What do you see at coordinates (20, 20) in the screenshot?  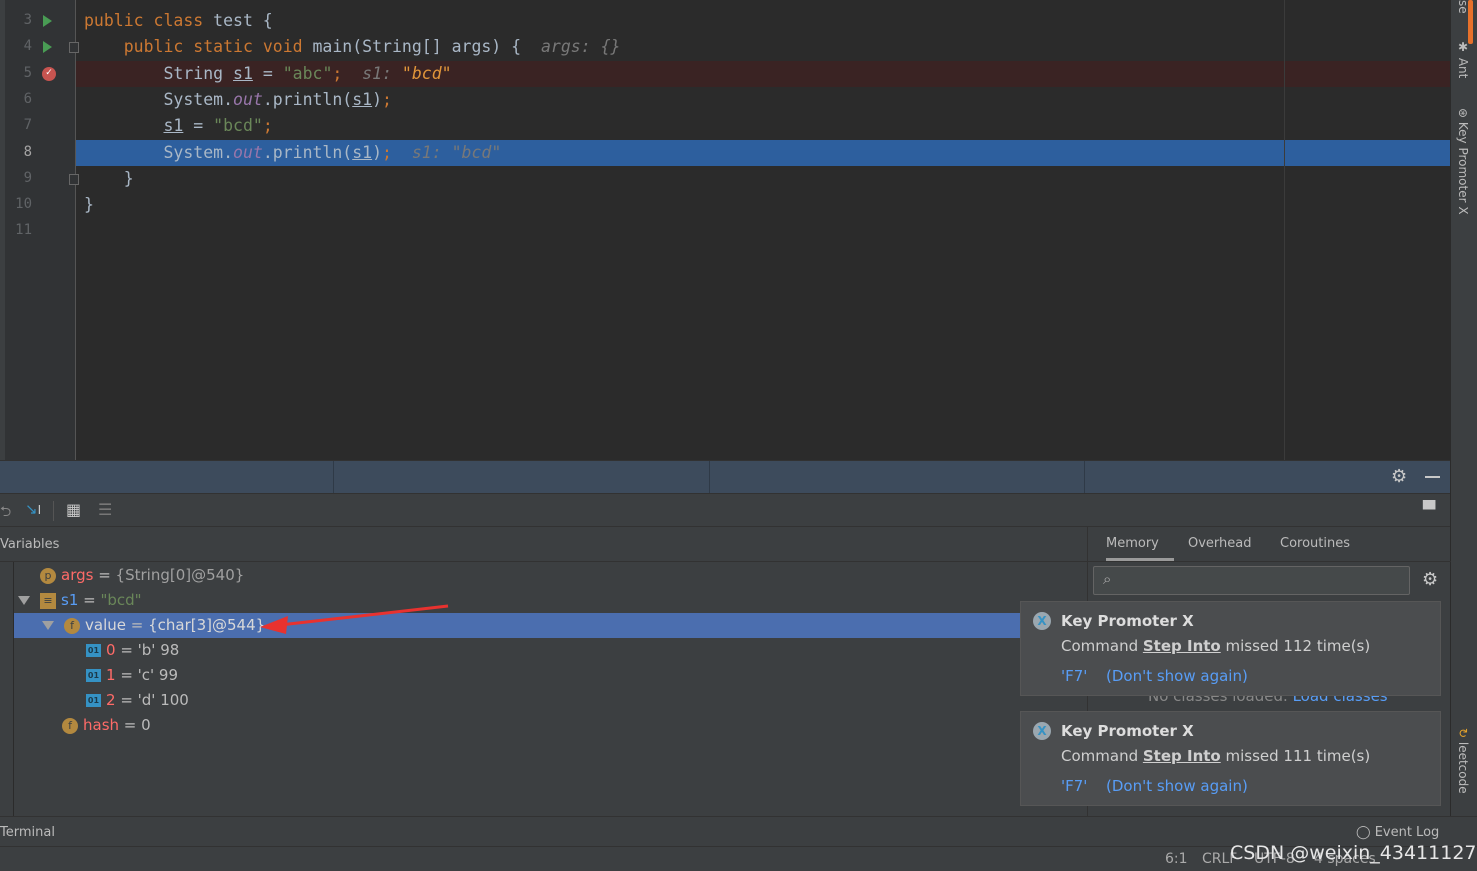 I see `line-number: 3` at bounding box center [20, 20].